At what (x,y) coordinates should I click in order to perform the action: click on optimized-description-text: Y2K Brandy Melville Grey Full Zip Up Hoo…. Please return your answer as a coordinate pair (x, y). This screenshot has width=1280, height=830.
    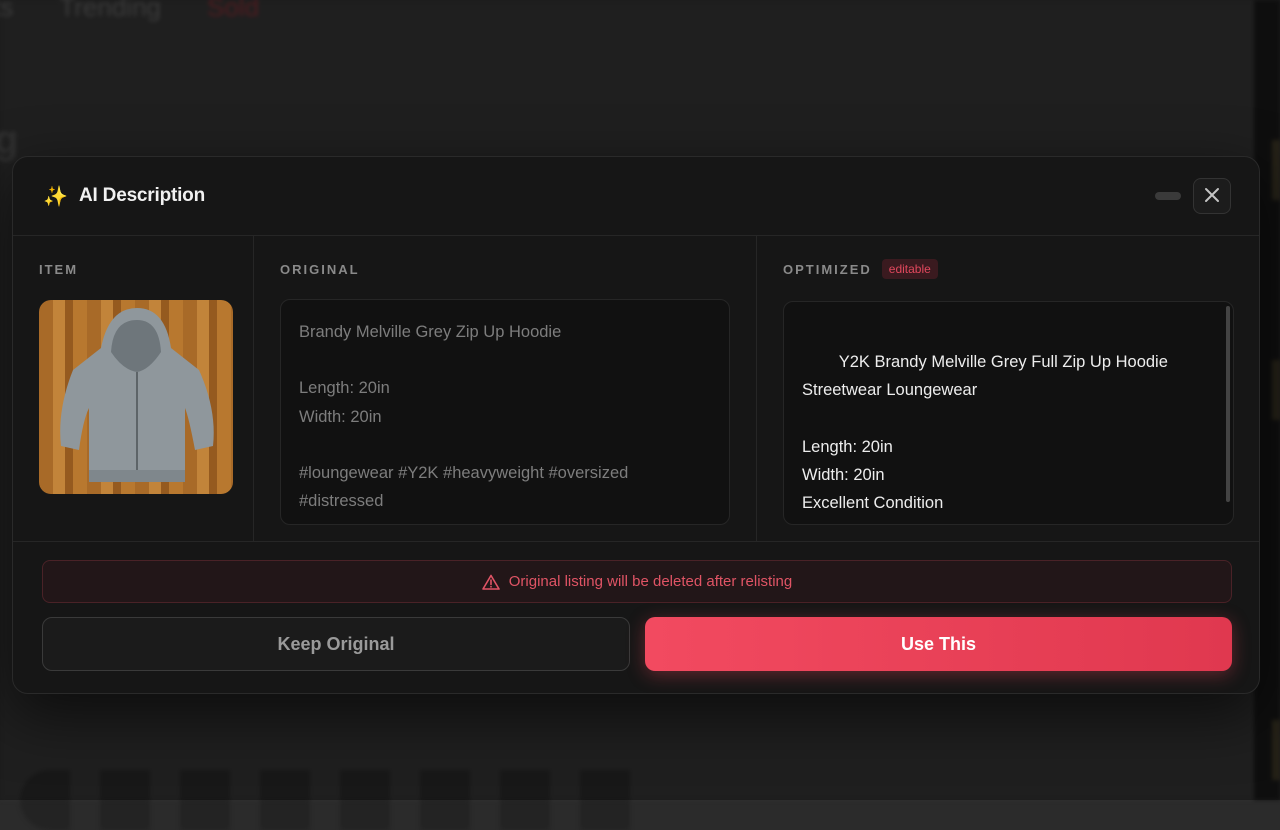
    Looking at the image, I should click on (998, 439).